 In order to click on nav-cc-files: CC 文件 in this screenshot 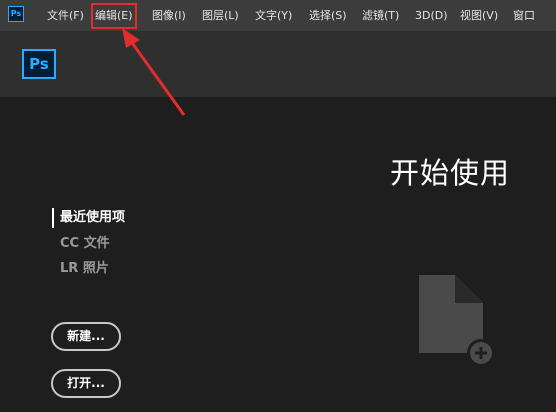, I will do `click(85, 244)`.